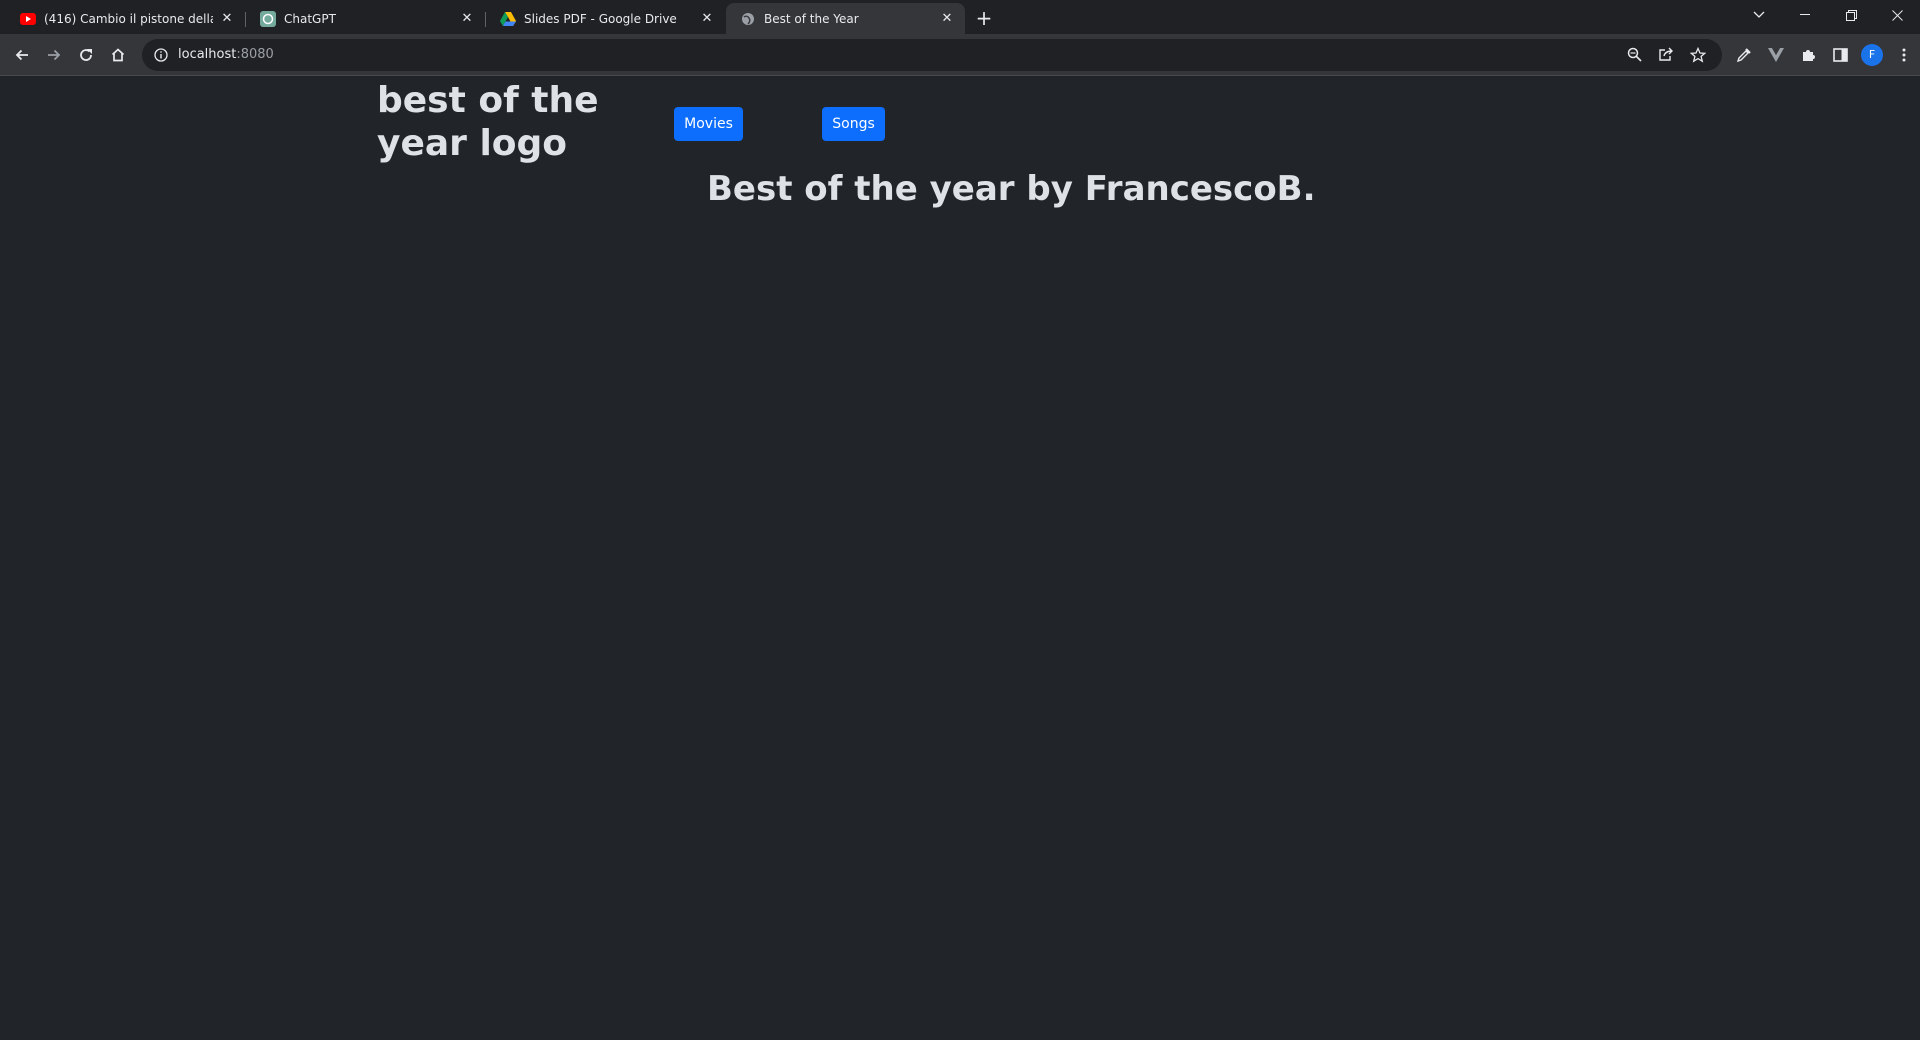 The width and height of the screenshot is (1920, 1040). What do you see at coordinates (1011, 189) in the screenshot?
I see `page-heading: Best of the year by FrancescoB.` at bounding box center [1011, 189].